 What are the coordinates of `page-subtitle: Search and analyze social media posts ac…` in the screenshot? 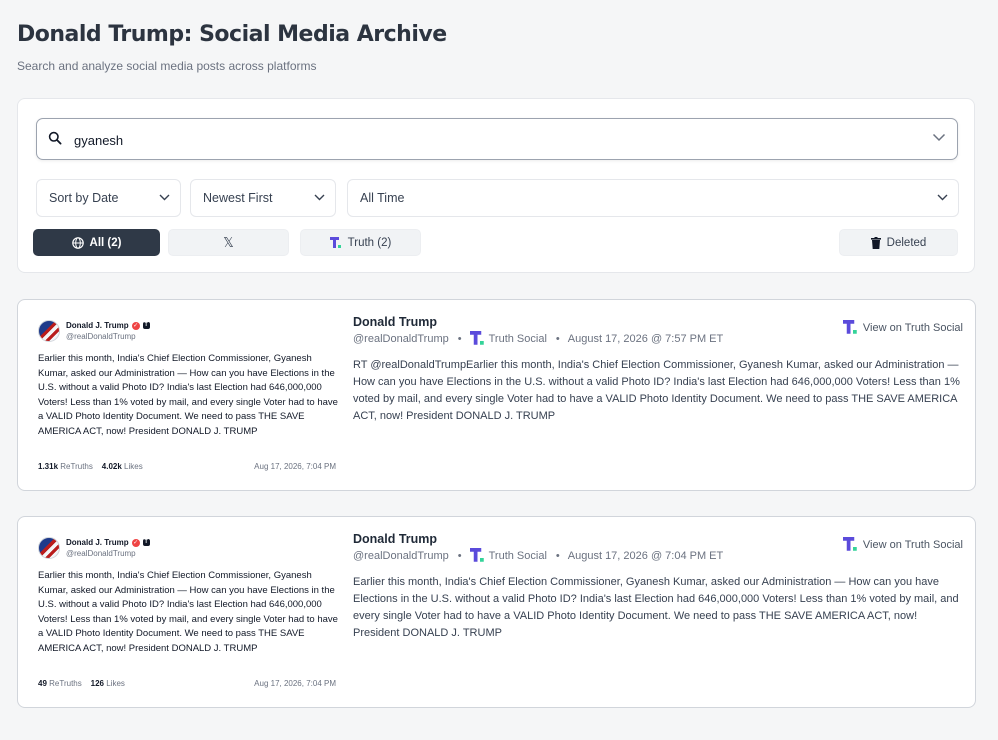 It's located at (167, 66).